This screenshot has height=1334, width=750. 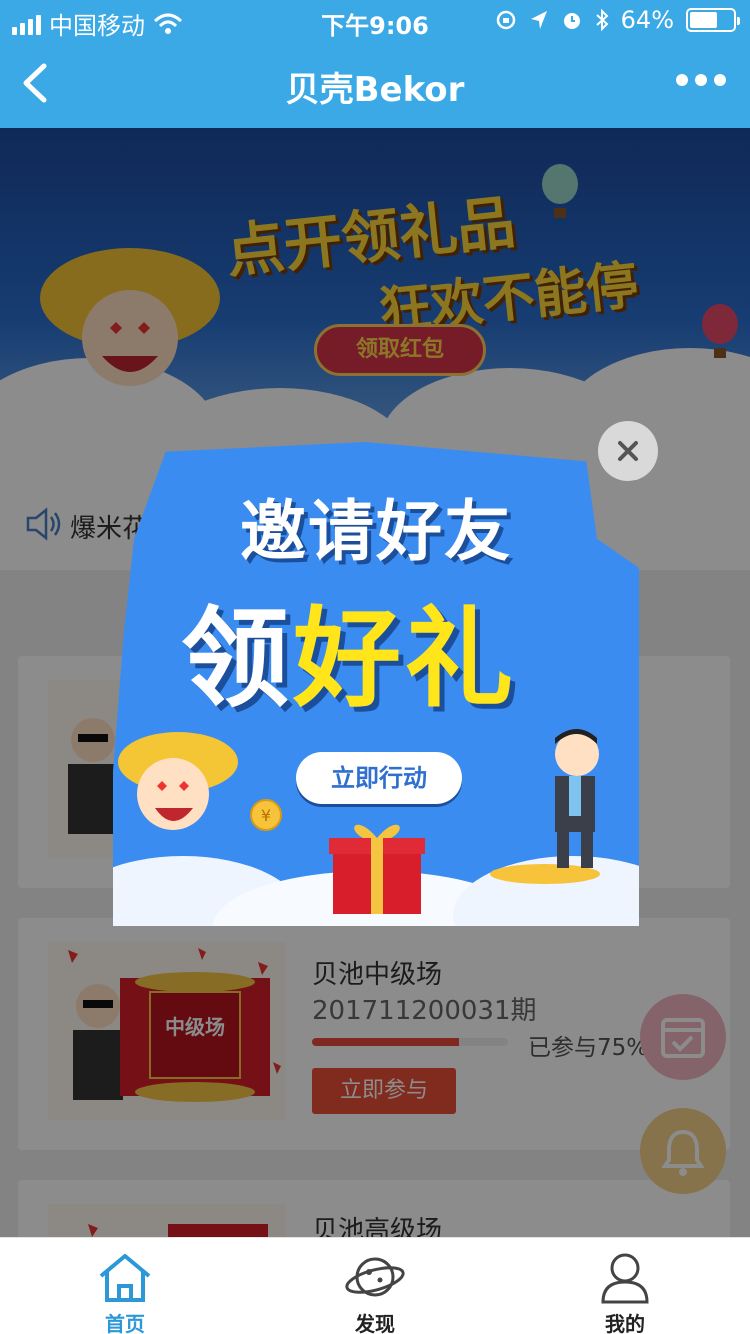 I want to click on battery-icon, so click(x=713, y=20).